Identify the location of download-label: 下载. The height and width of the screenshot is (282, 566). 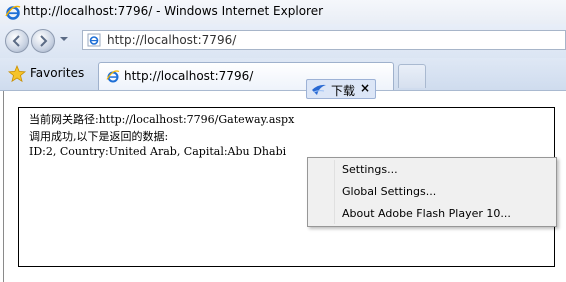
(343, 91).